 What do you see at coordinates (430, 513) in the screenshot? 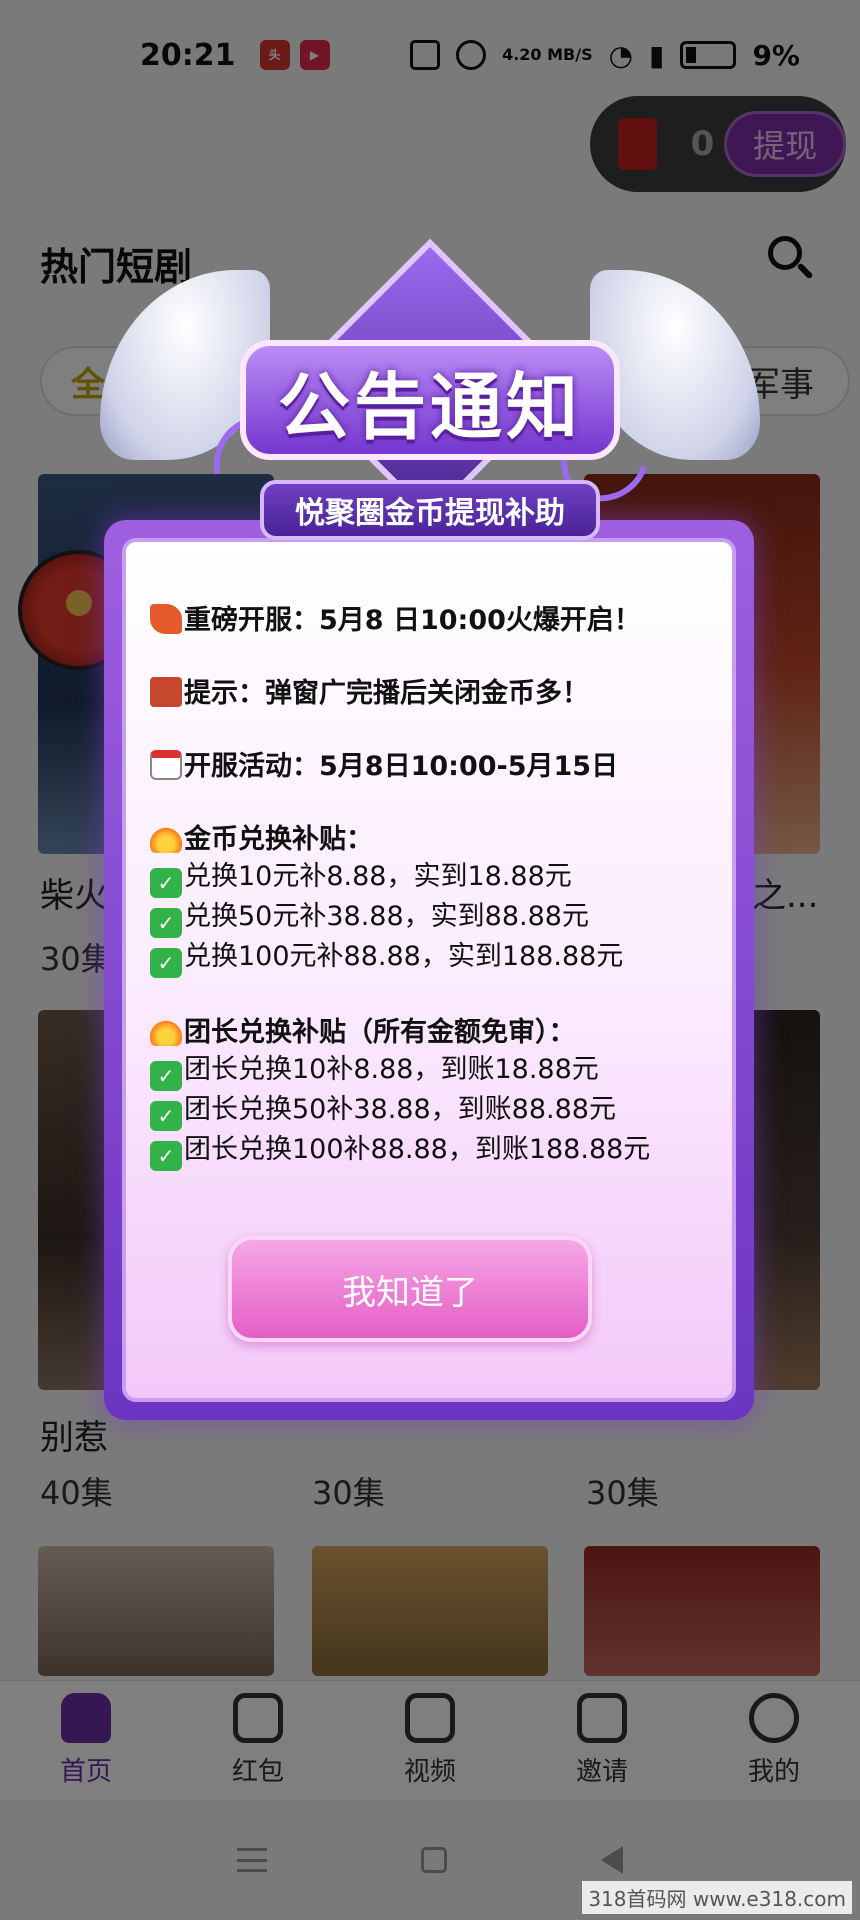
I see `dialog-subtitle: 悦聚圈金币提现补助` at bounding box center [430, 513].